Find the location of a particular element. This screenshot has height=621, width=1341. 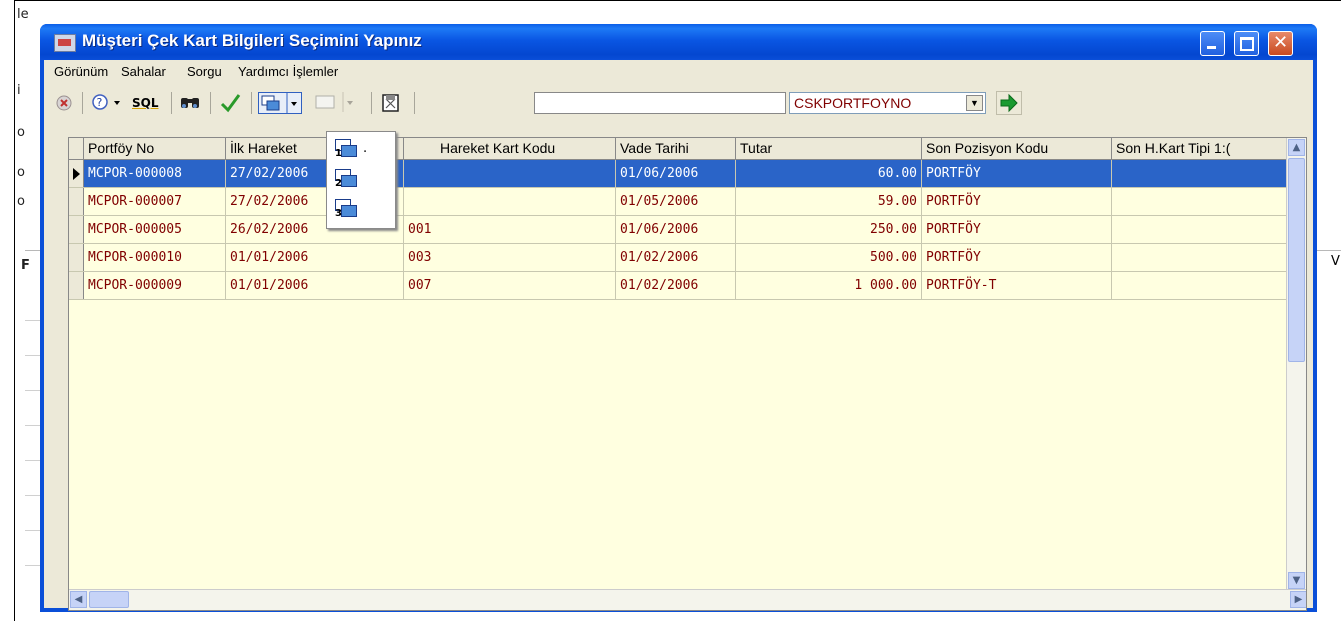

maximize-icon is located at coordinates (1247, 44).